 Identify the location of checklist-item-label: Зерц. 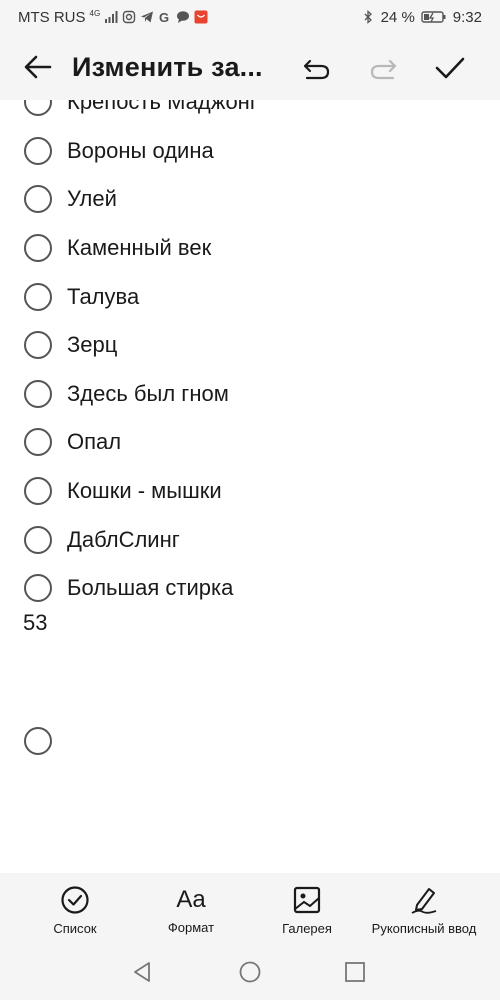
(92, 345).